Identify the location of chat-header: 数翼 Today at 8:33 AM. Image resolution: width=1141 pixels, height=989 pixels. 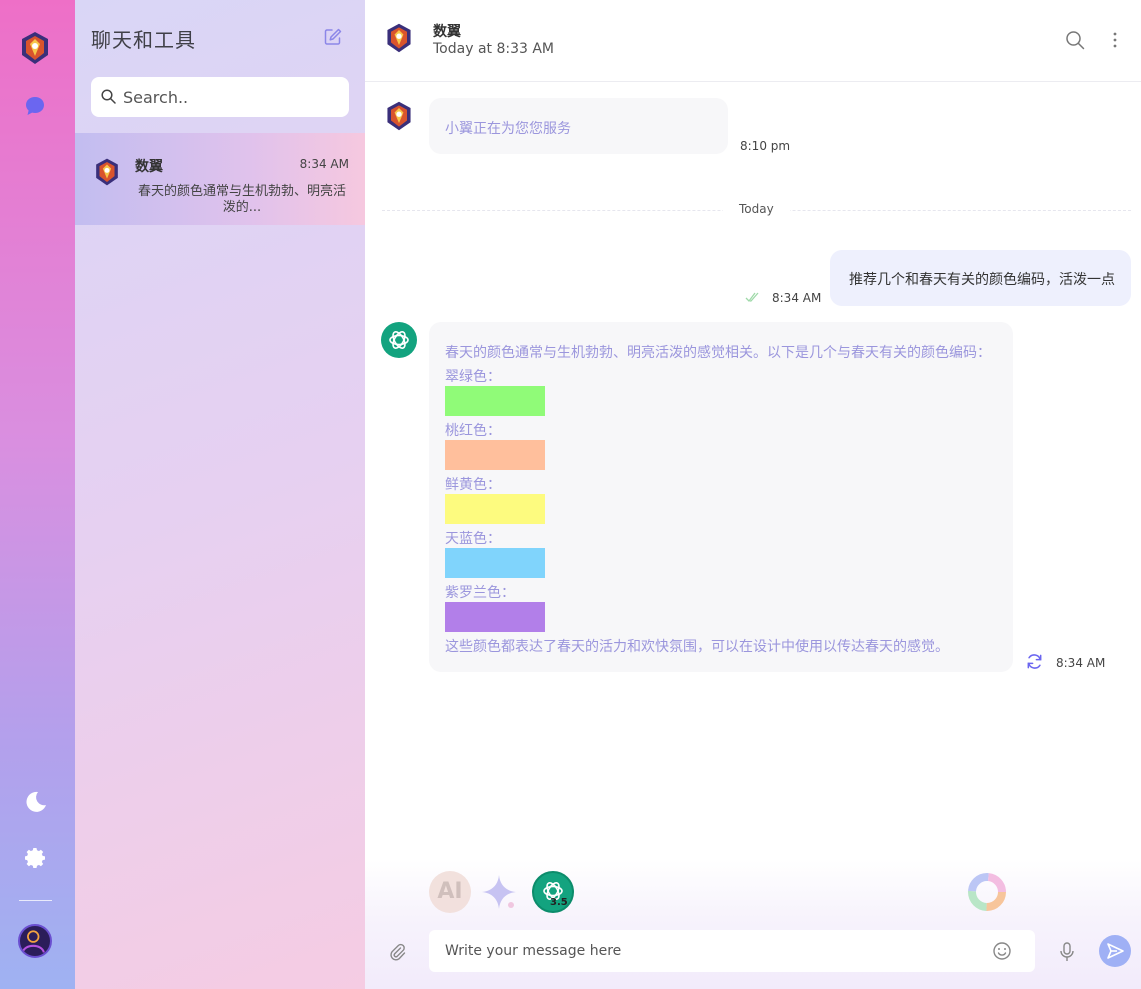
(753, 41).